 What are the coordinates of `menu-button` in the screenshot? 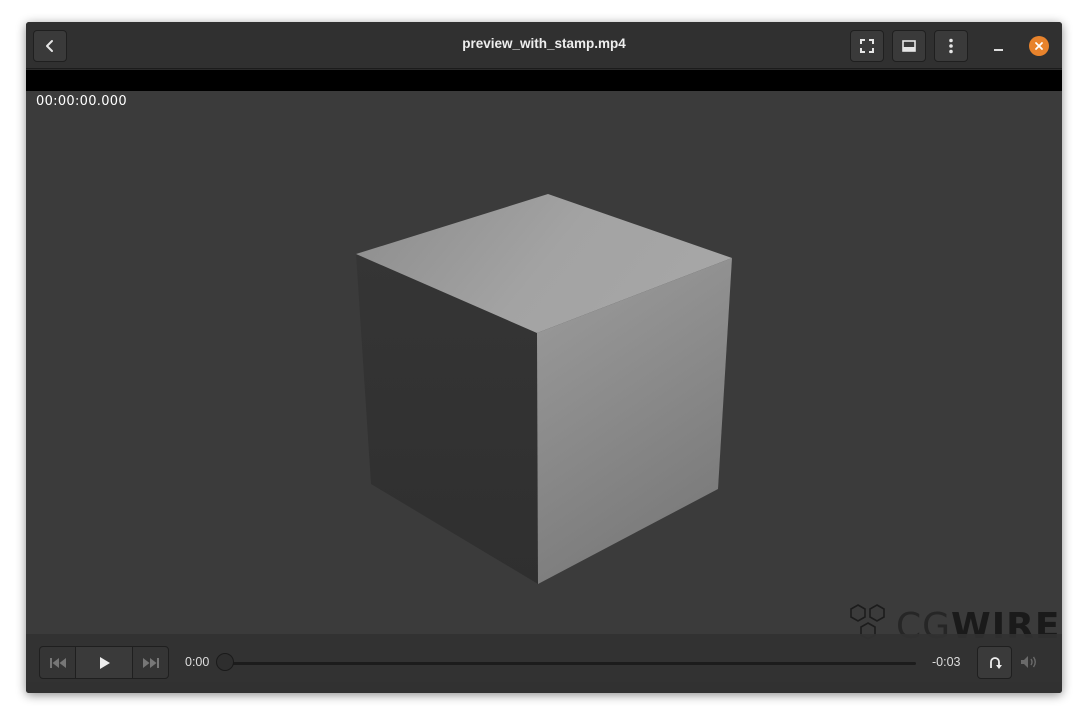 It's located at (951, 46).